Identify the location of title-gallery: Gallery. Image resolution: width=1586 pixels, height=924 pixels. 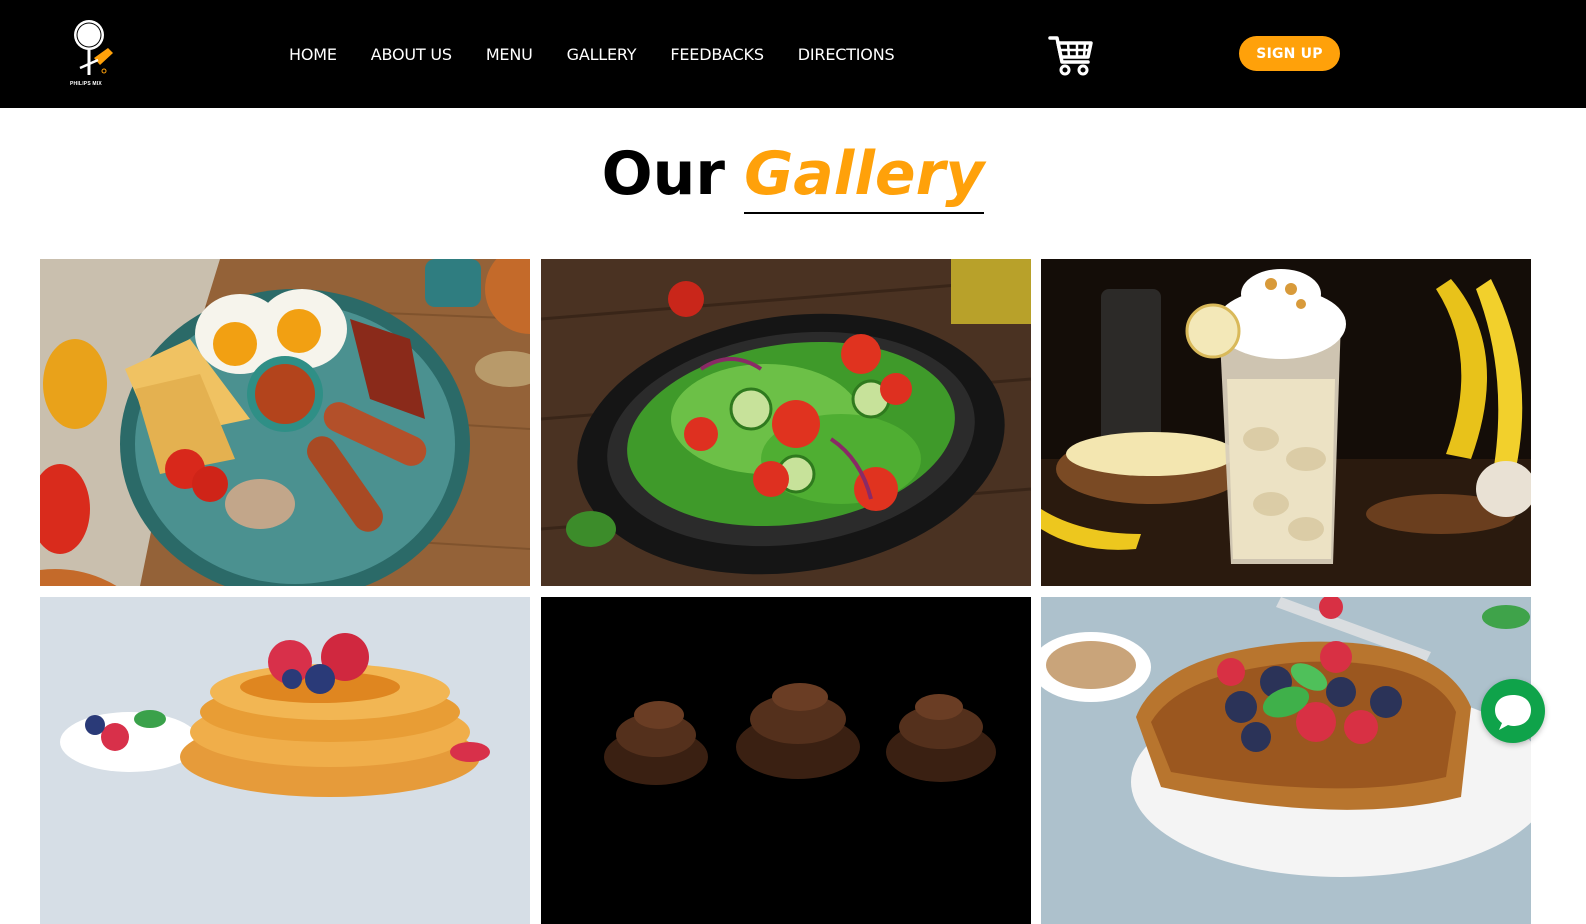
(864, 176).